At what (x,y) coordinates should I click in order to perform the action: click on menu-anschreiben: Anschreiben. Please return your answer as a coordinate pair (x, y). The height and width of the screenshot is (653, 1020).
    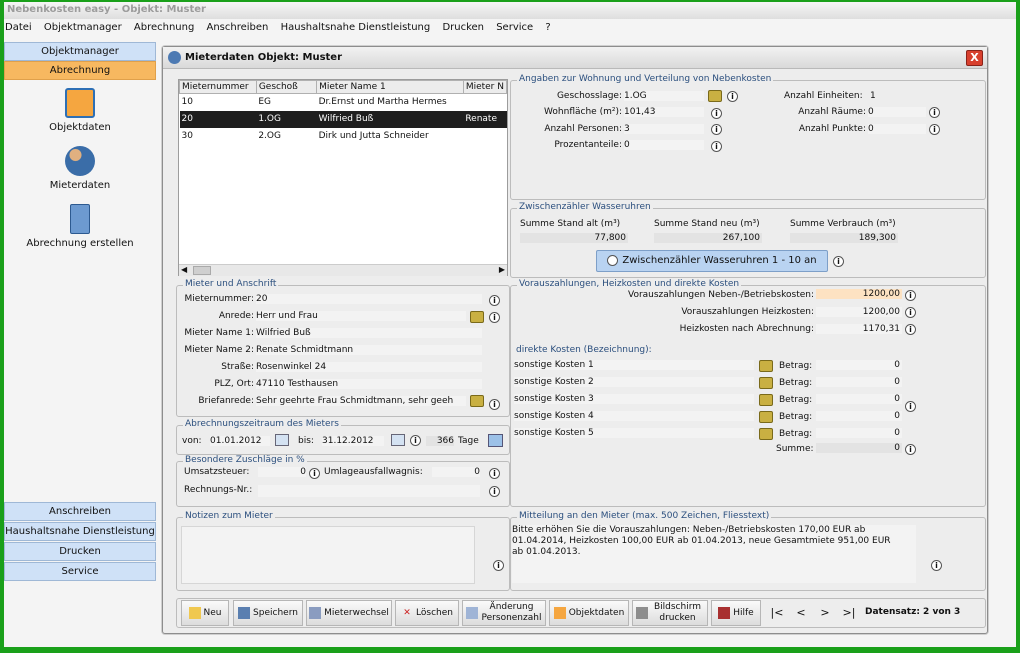
    Looking at the image, I should click on (238, 27).